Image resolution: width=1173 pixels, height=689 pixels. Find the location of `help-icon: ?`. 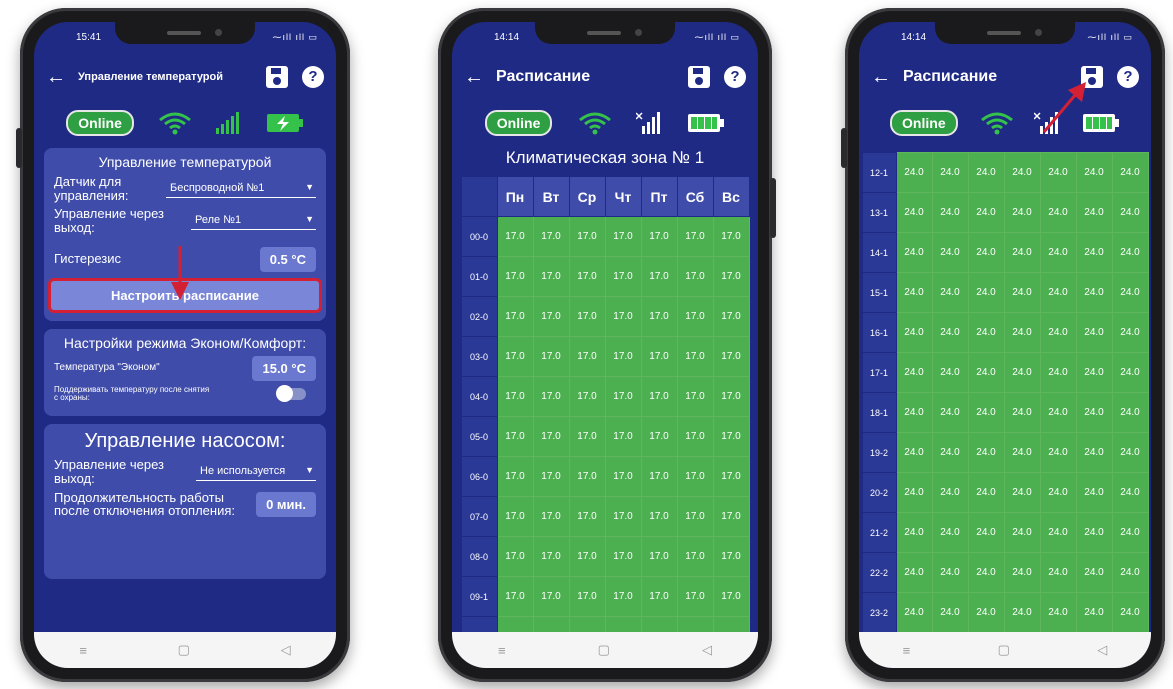

help-icon: ? is located at coordinates (1128, 77).